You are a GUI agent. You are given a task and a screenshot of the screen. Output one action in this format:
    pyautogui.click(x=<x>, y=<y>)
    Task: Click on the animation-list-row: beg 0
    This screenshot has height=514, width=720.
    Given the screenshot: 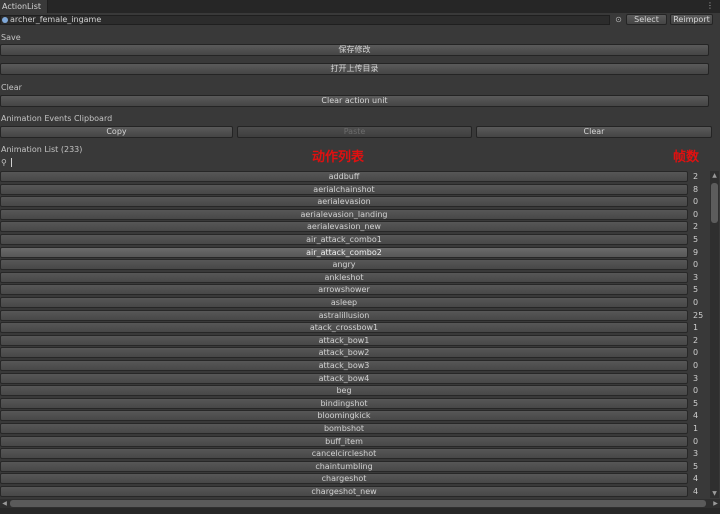 What is the action you would take?
    pyautogui.click(x=354, y=391)
    